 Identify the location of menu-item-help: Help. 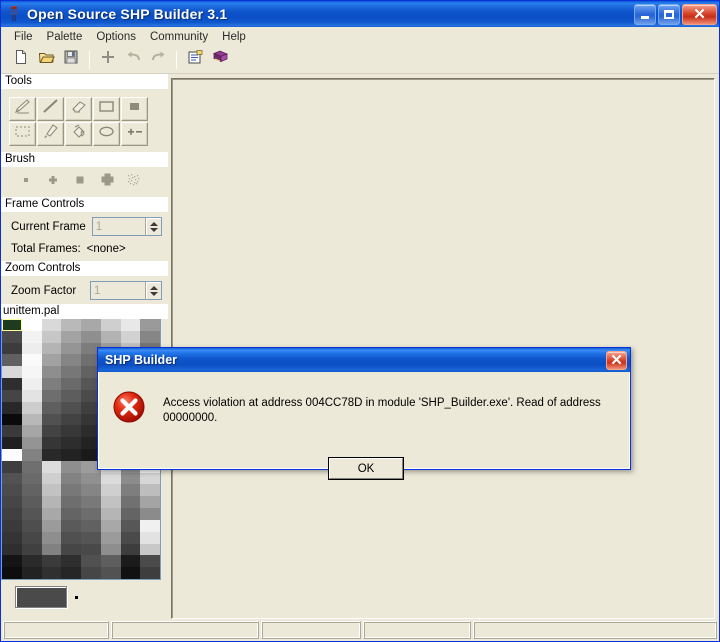
(234, 37).